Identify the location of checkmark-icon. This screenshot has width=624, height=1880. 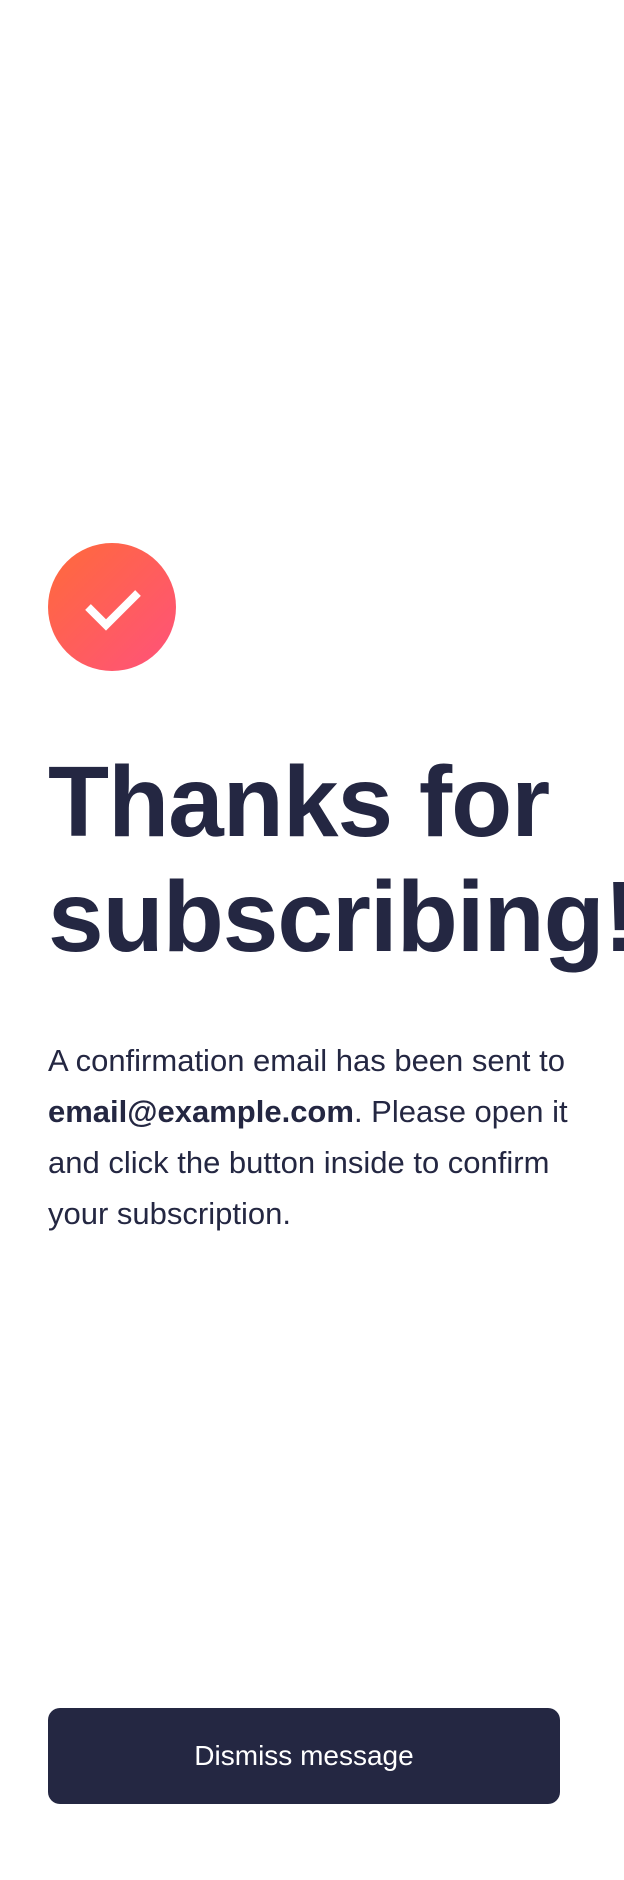
(113, 610).